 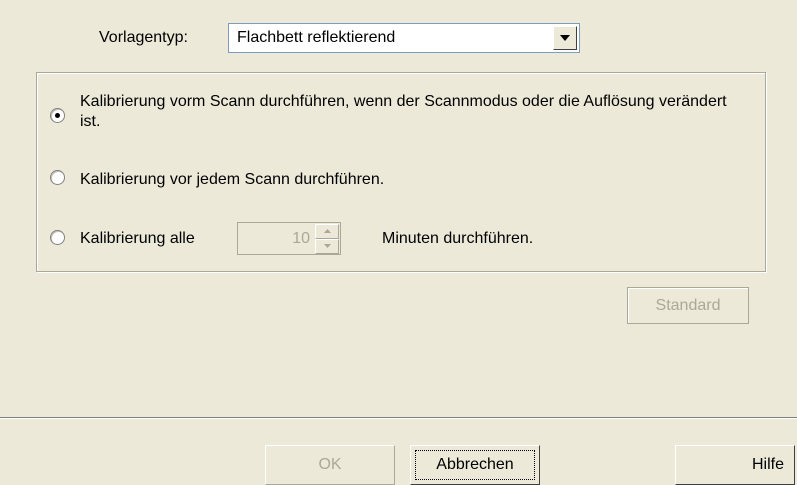 I want to click on spin-up-icon, so click(x=327, y=231).